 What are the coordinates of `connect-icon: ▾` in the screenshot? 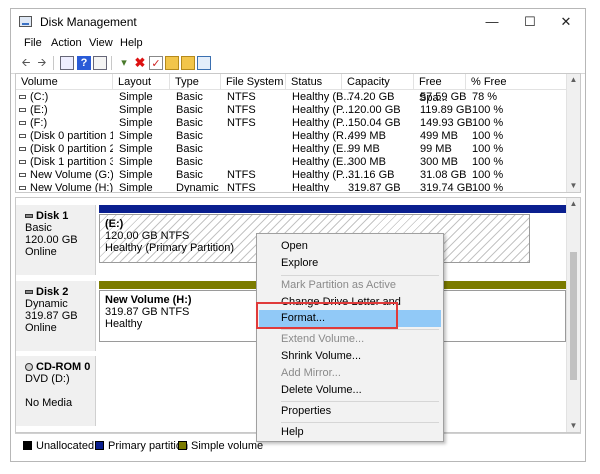 It's located at (124, 63).